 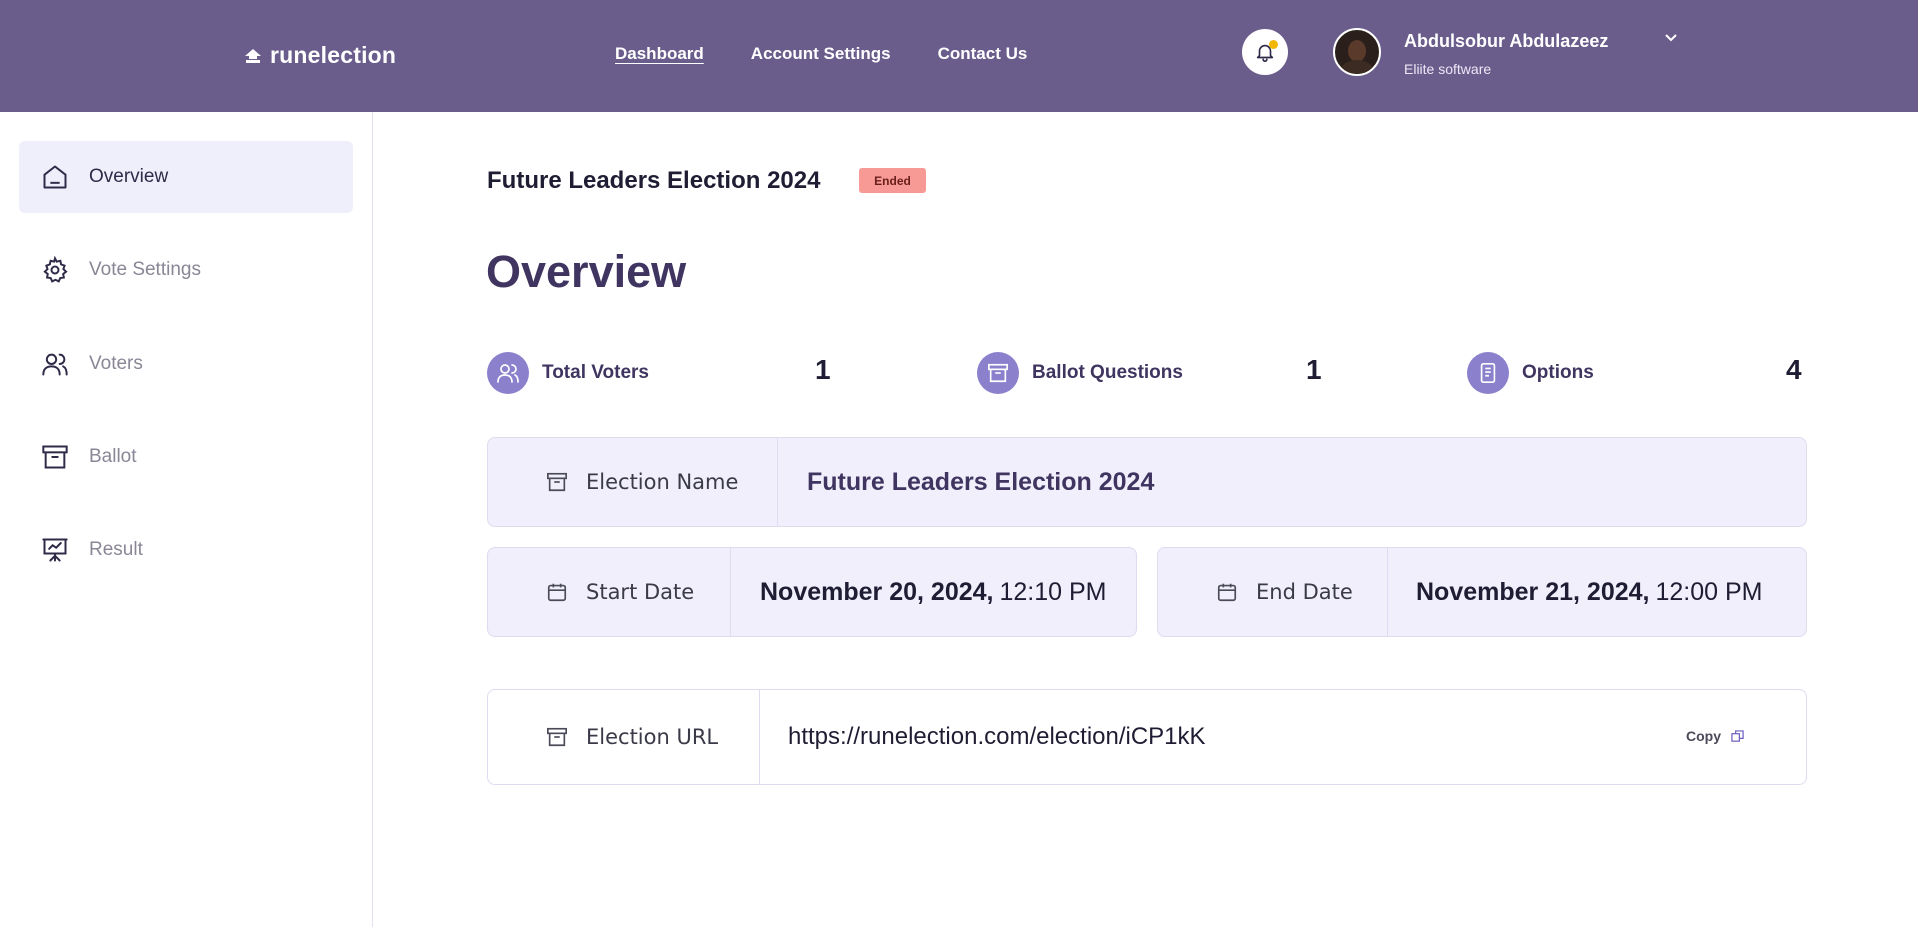 What do you see at coordinates (1448, 69) in the screenshot?
I see `user-organization: Eliite software` at bounding box center [1448, 69].